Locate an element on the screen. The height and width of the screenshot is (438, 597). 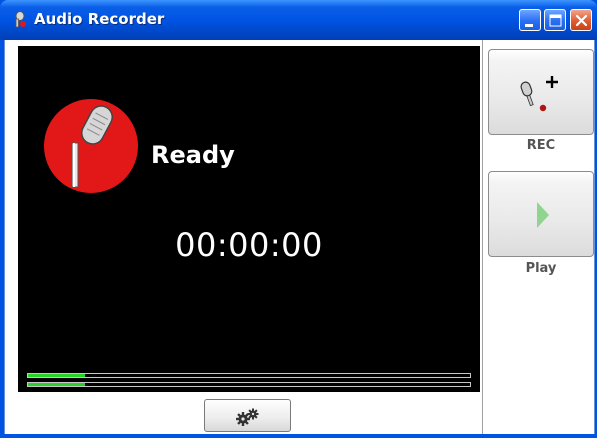
window-title: Audio Recorder is located at coordinates (99, 19).